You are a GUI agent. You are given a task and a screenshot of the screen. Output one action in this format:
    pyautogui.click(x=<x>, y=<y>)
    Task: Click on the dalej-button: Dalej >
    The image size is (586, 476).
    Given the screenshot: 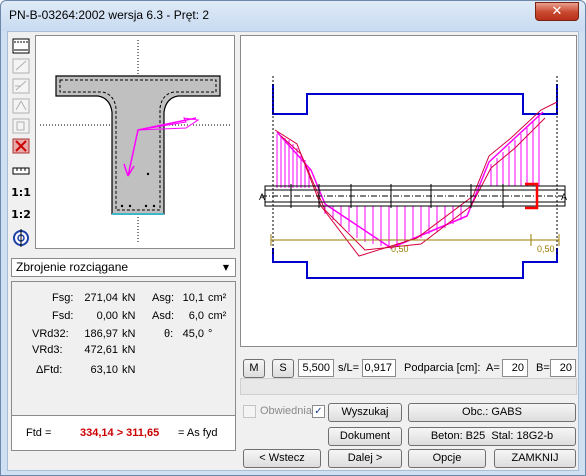 What is the action you would take?
    pyautogui.click(x=365, y=458)
    